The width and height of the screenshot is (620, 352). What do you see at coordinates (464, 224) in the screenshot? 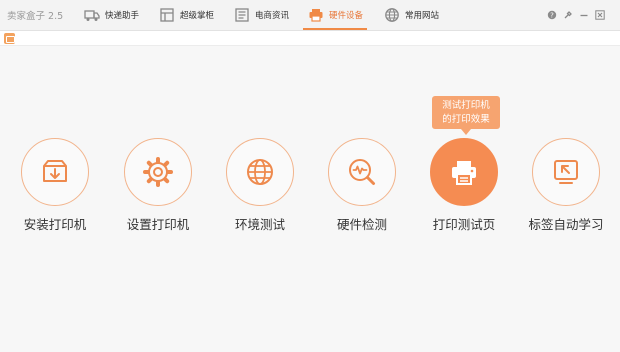
I see `print-test-page-label: 打印测试页` at bounding box center [464, 224].